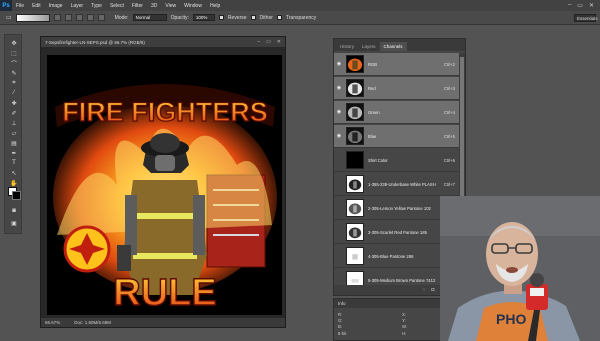 The height and width of the screenshot is (341, 600). What do you see at coordinates (258, 42) in the screenshot?
I see `document-minimize-button: –` at bounding box center [258, 42].